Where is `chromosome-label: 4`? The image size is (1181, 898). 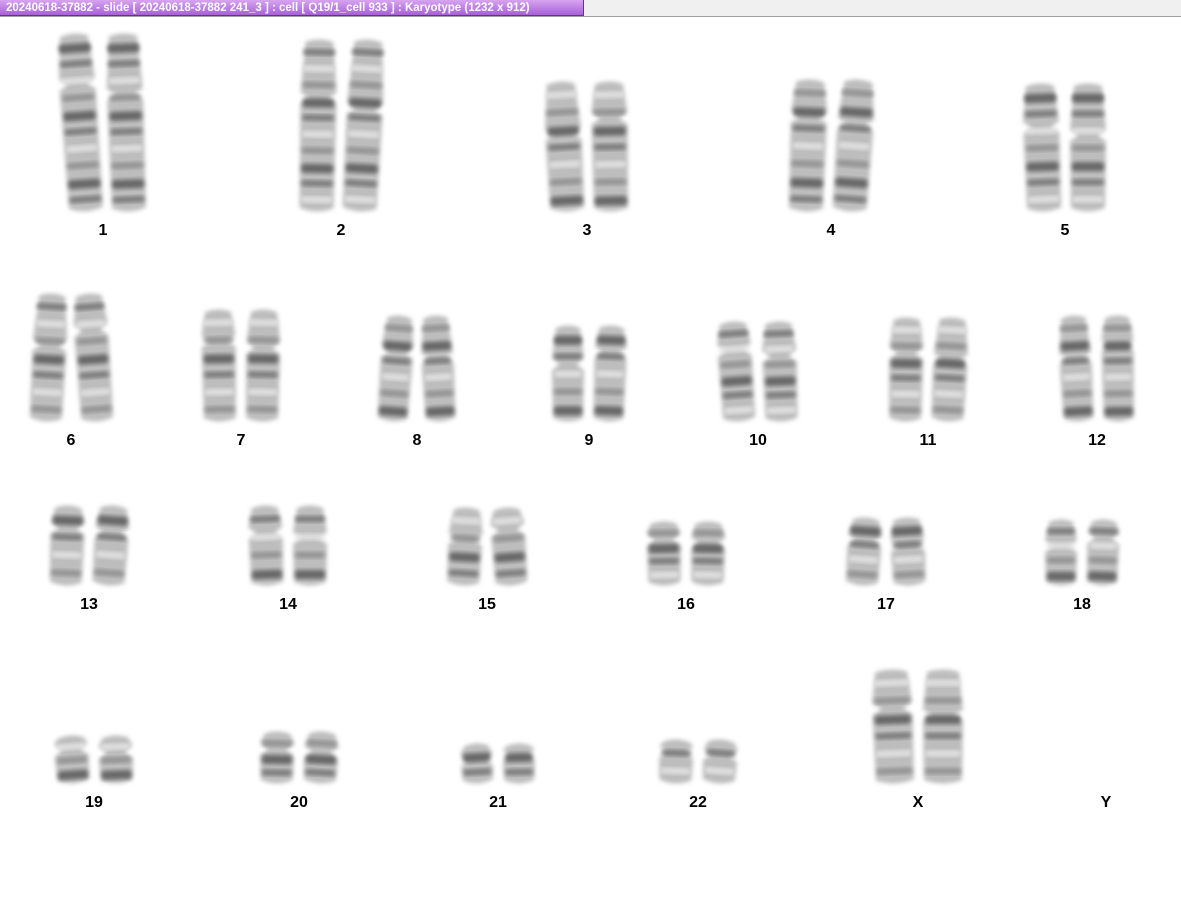 chromosome-label: 4 is located at coordinates (831, 230).